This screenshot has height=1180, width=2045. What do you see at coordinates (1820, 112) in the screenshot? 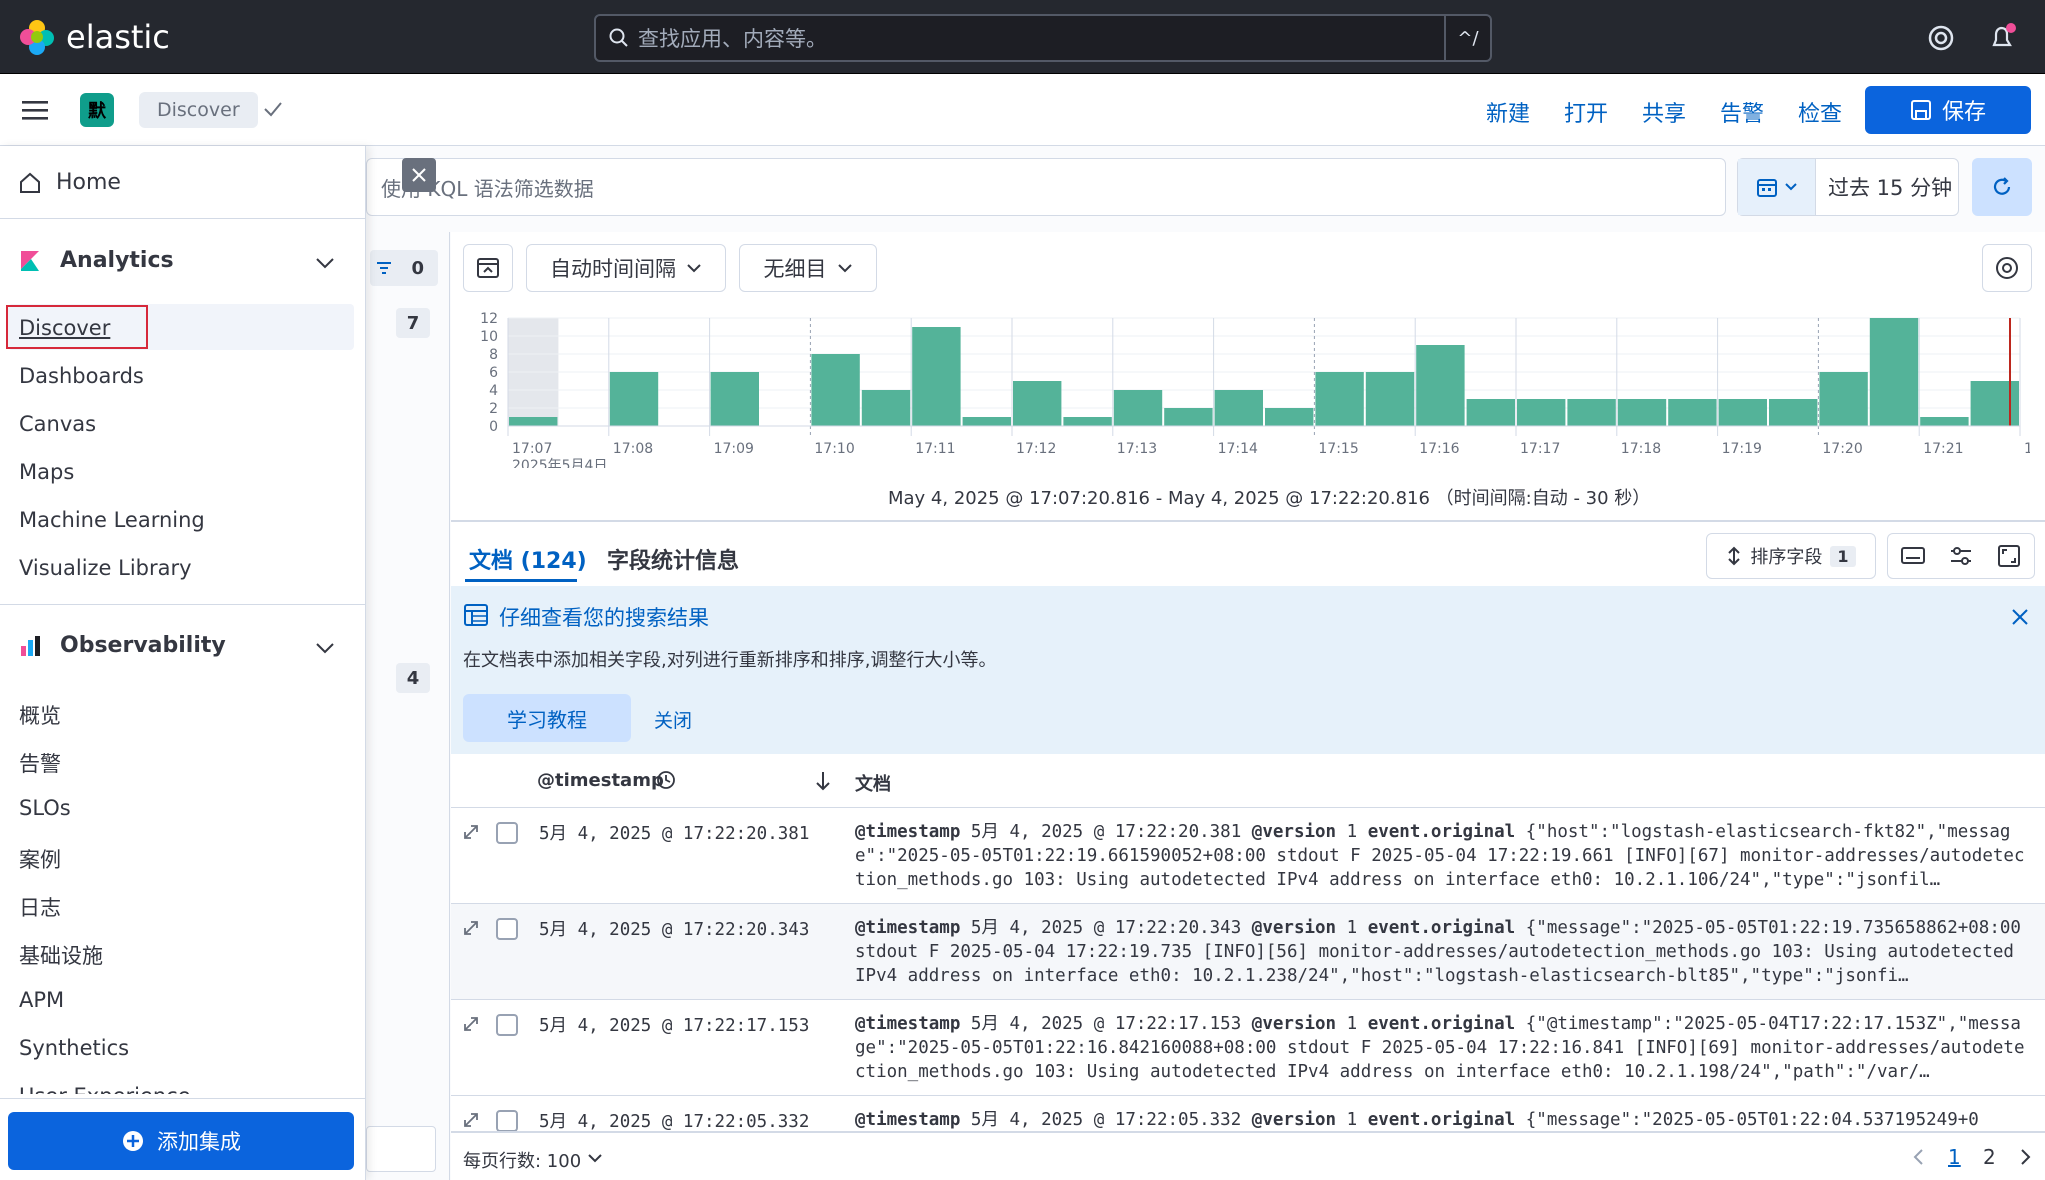
I see `inspect-button: 检查` at bounding box center [1820, 112].